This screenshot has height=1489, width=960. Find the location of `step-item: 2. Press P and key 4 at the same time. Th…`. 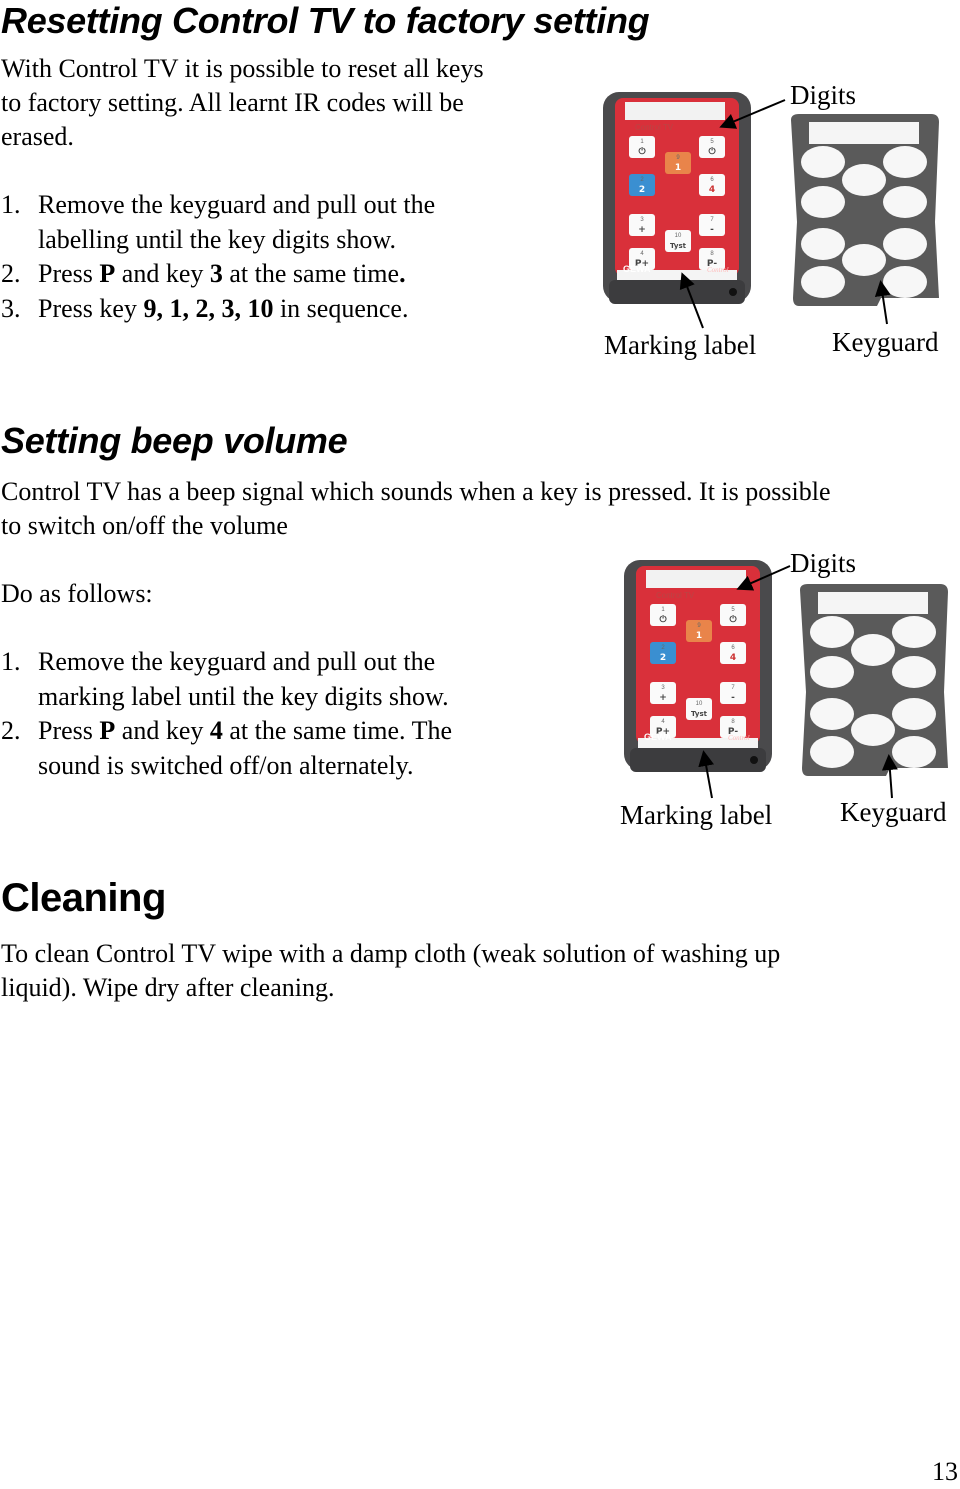

step-item: 2. Press P and key 4 at the same time. Th… is located at coordinates (300, 748).